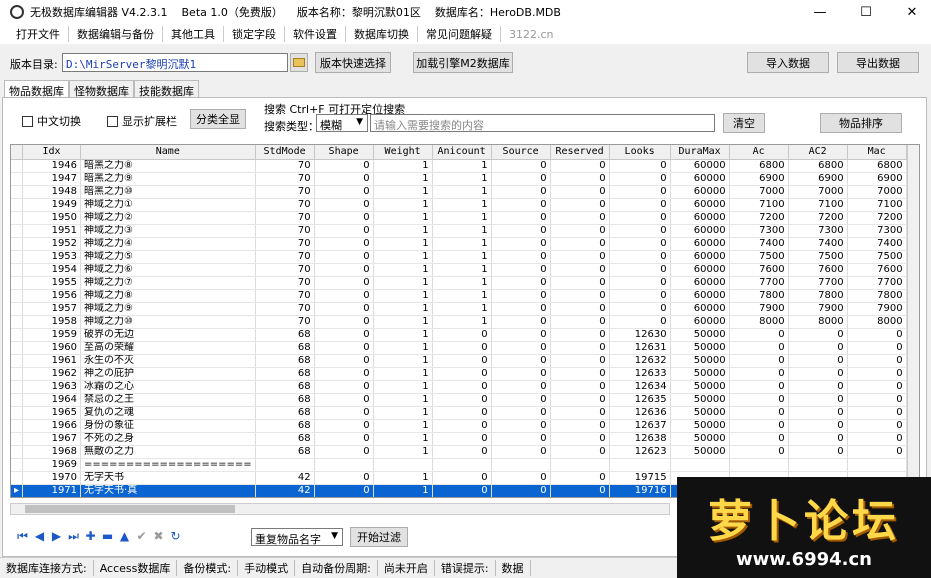 The height and width of the screenshot is (578, 931). I want to click on load-engine-button: 加载引擎M2数据库, so click(463, 62).